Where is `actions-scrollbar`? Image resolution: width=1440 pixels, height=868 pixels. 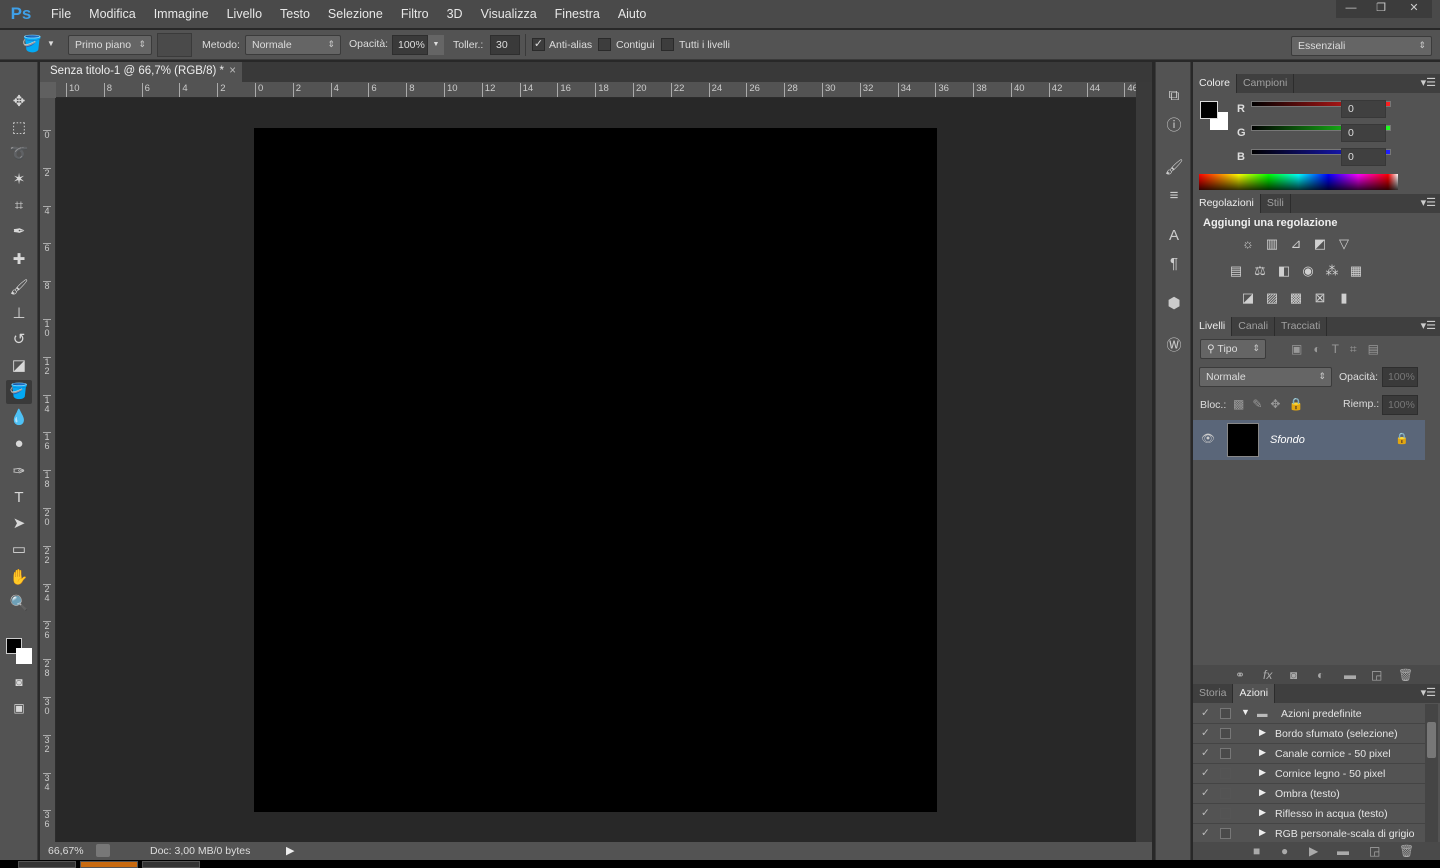
actions-scrollbar is located at coordinates (1431, 773).